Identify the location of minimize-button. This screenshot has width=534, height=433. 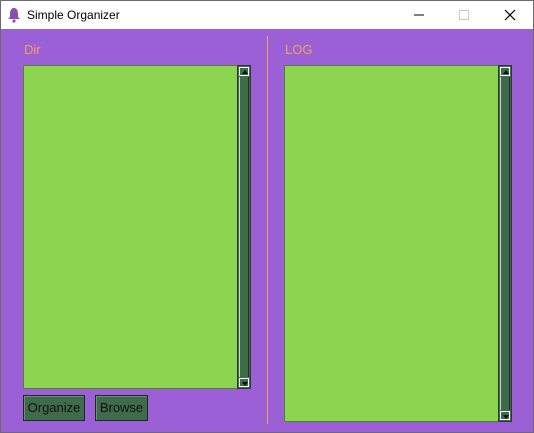
(419, 15).